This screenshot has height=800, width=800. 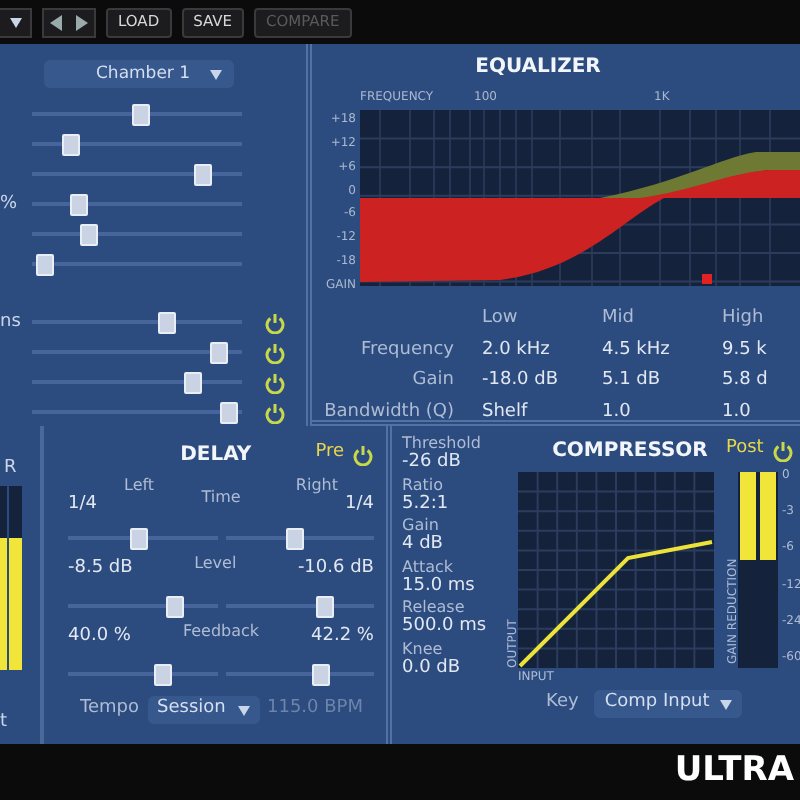 I want to click on param-label: Feedback, so click(x=221, y=632).